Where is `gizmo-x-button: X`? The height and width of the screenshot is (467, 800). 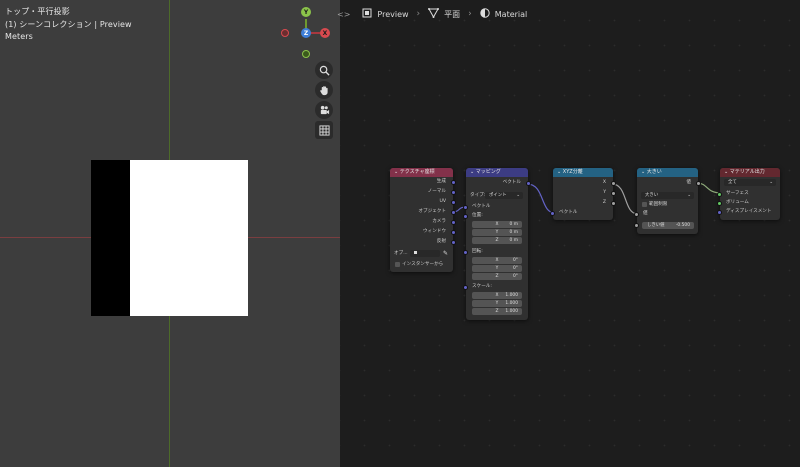
gizmo-x-button: X is located at coordinates (325, 33).